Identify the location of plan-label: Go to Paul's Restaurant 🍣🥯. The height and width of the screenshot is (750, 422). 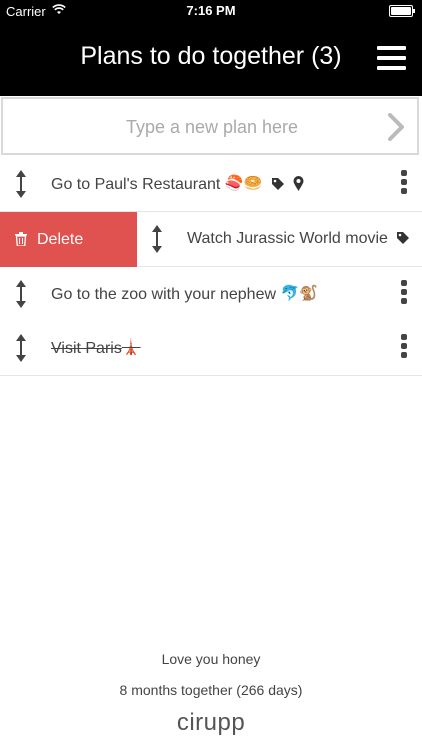
(177, 185).